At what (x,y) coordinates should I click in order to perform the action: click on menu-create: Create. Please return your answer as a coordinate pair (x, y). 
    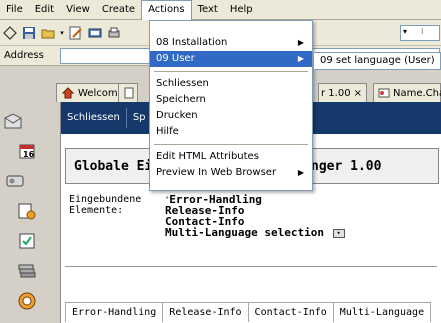
    Looking at the image, I should click on (118, 10).